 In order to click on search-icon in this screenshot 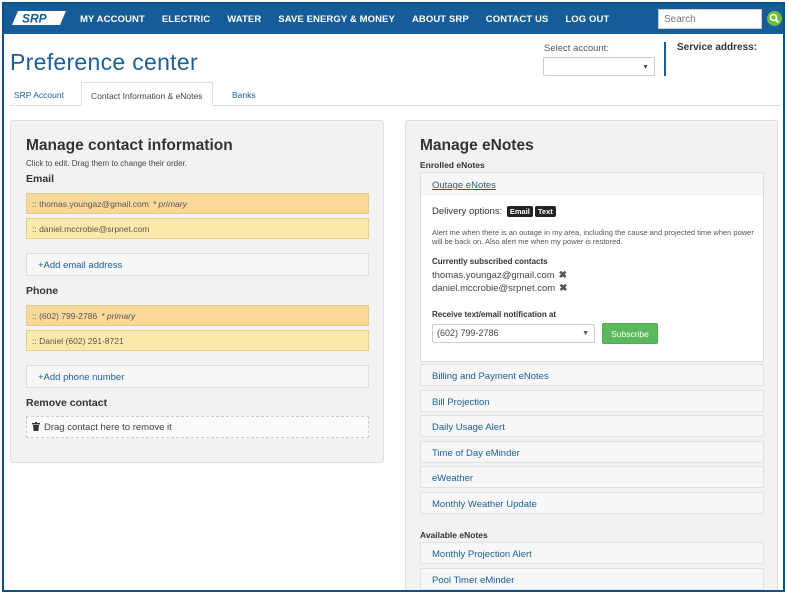, I will do `click(774, 18)`.